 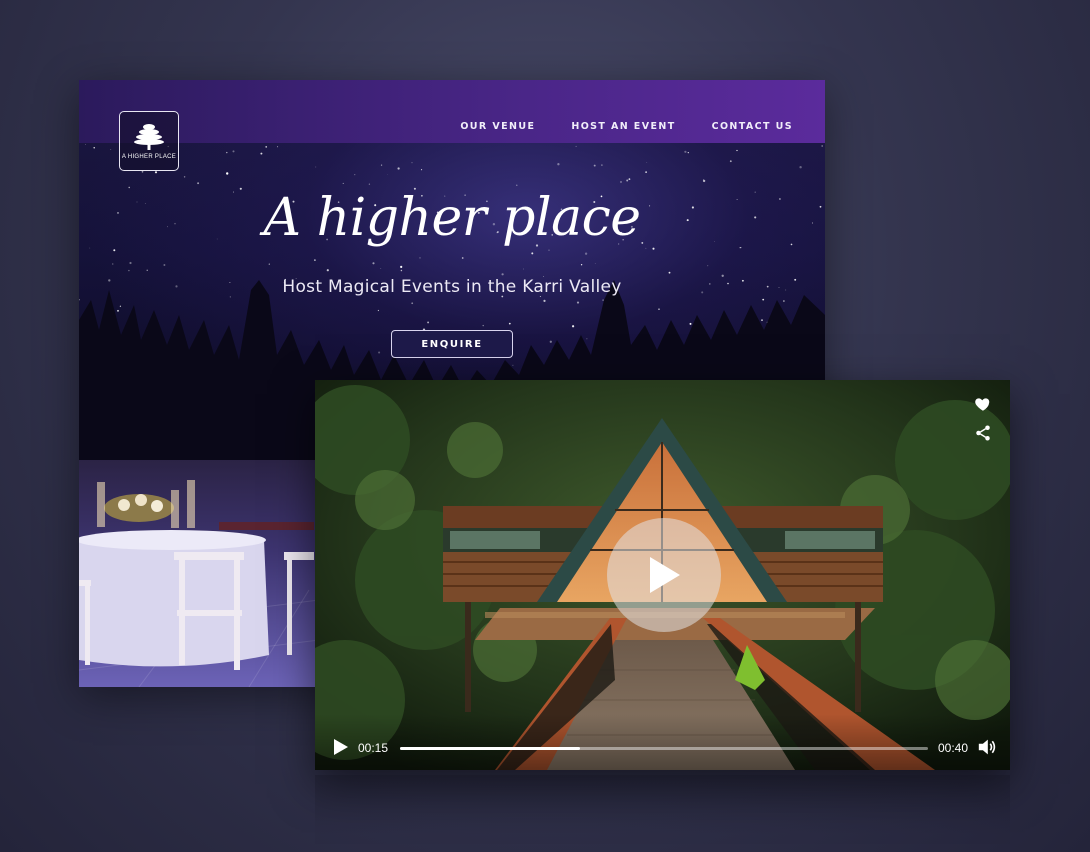 What do you see at coordinates (987, 747) in the screenshot?
I see `volume-icon` at bounding box center [987, 747].